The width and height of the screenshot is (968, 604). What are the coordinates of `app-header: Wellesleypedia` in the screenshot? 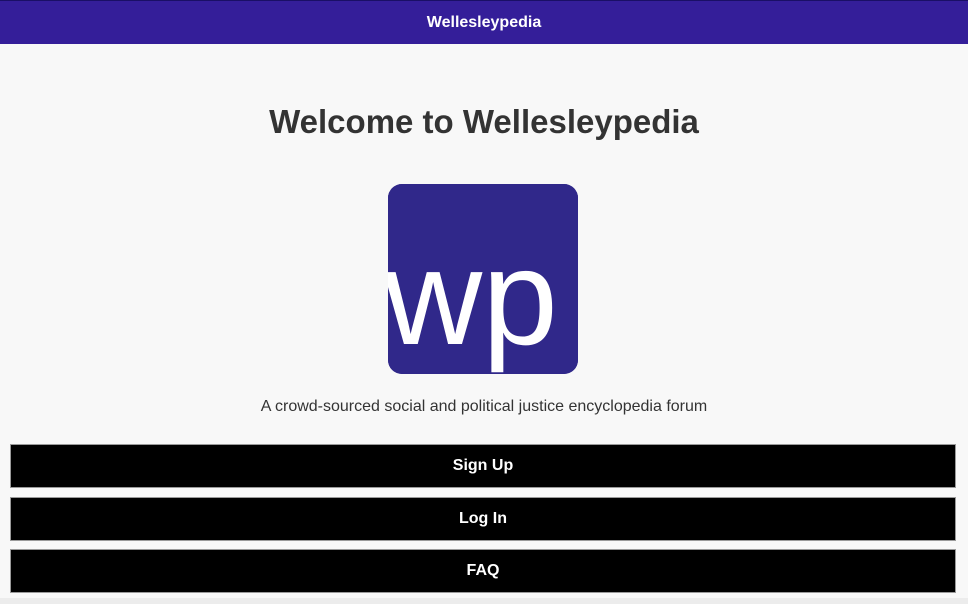 It's located at (484, 22).